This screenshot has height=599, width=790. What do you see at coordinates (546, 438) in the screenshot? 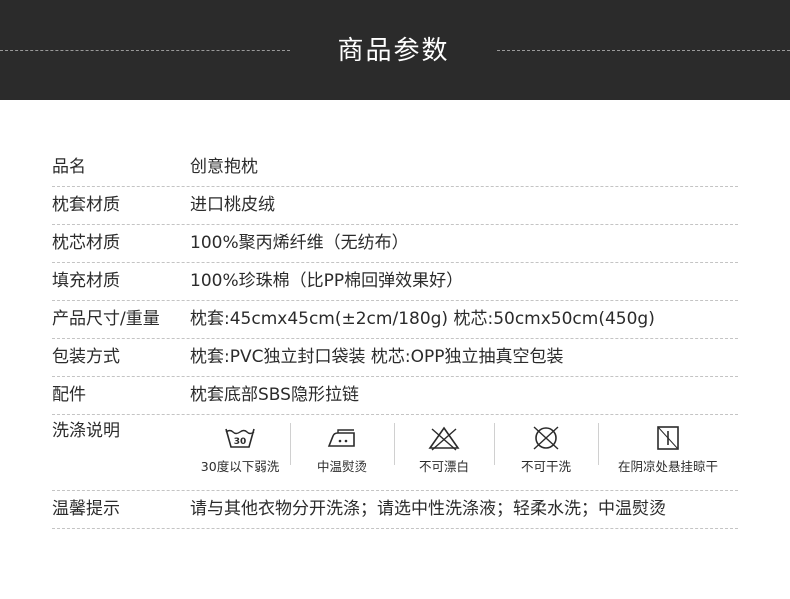
I see `no-dry-clean-icon` at bounding box center [546, 438].